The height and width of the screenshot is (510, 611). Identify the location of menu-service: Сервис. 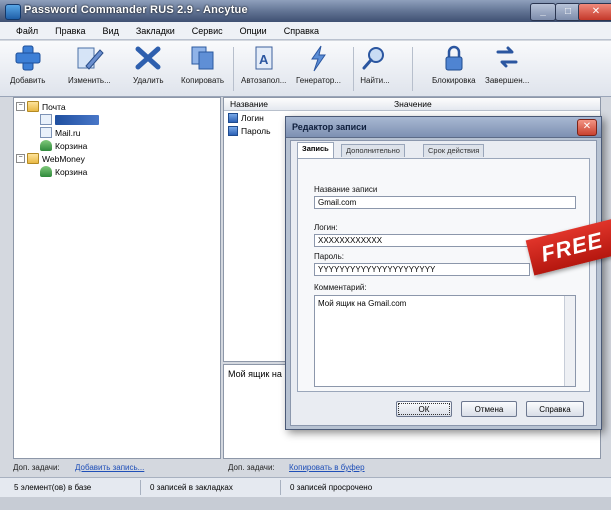
(207, 31).